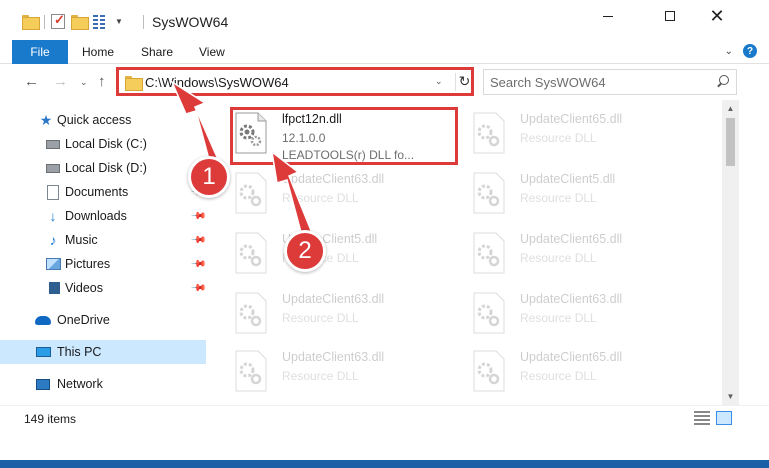 This screenshot has height=468, width=769. I want to click on callout-badge-1: 1, so click(209, 177).